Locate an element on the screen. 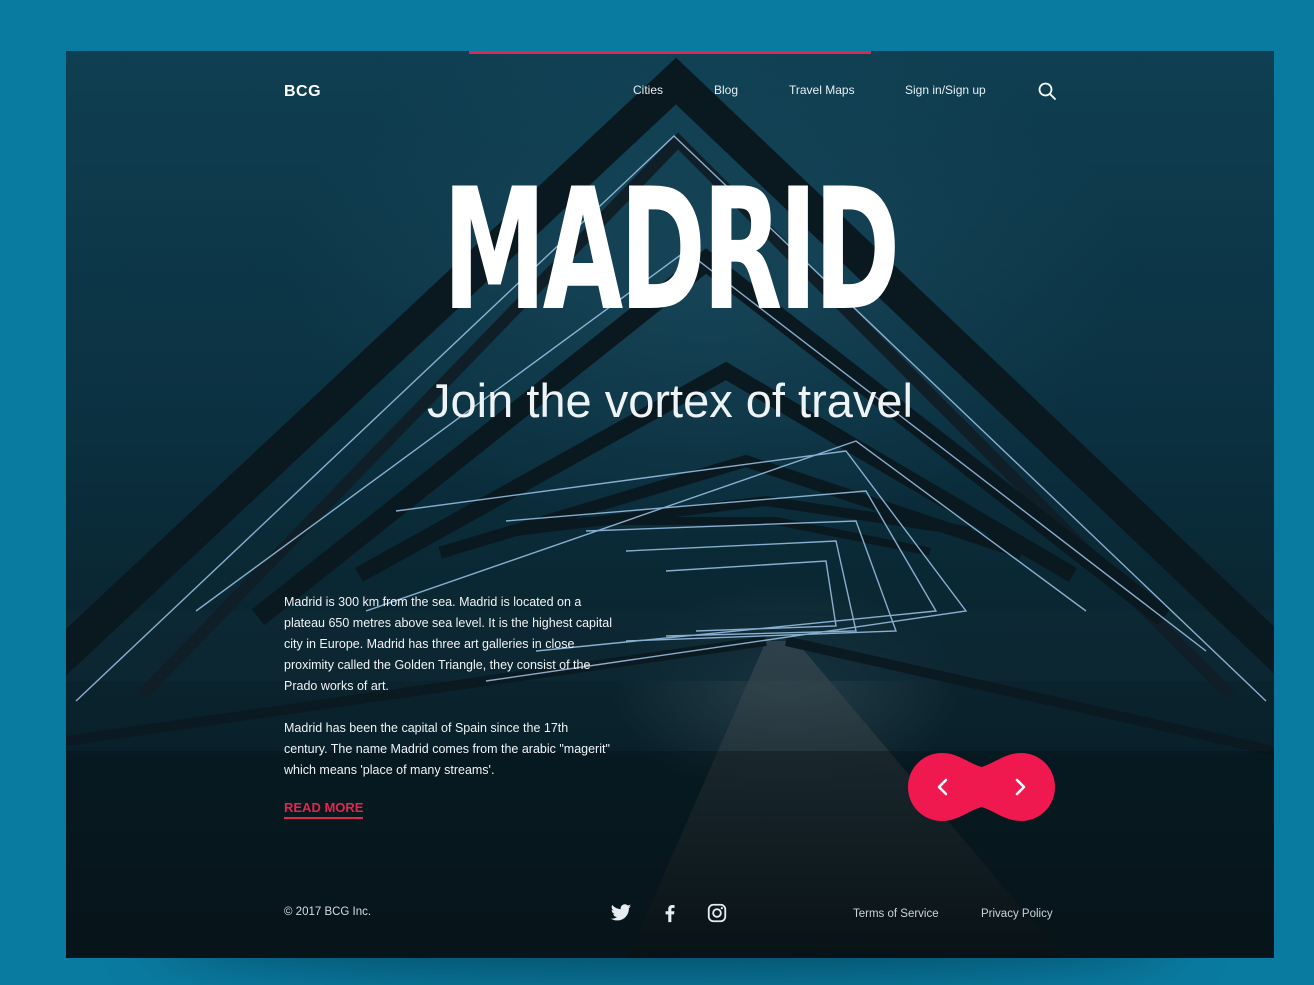 This screenshot has height=985, width=1314. chevron-right-icon is located at coordinates (1020, 787).